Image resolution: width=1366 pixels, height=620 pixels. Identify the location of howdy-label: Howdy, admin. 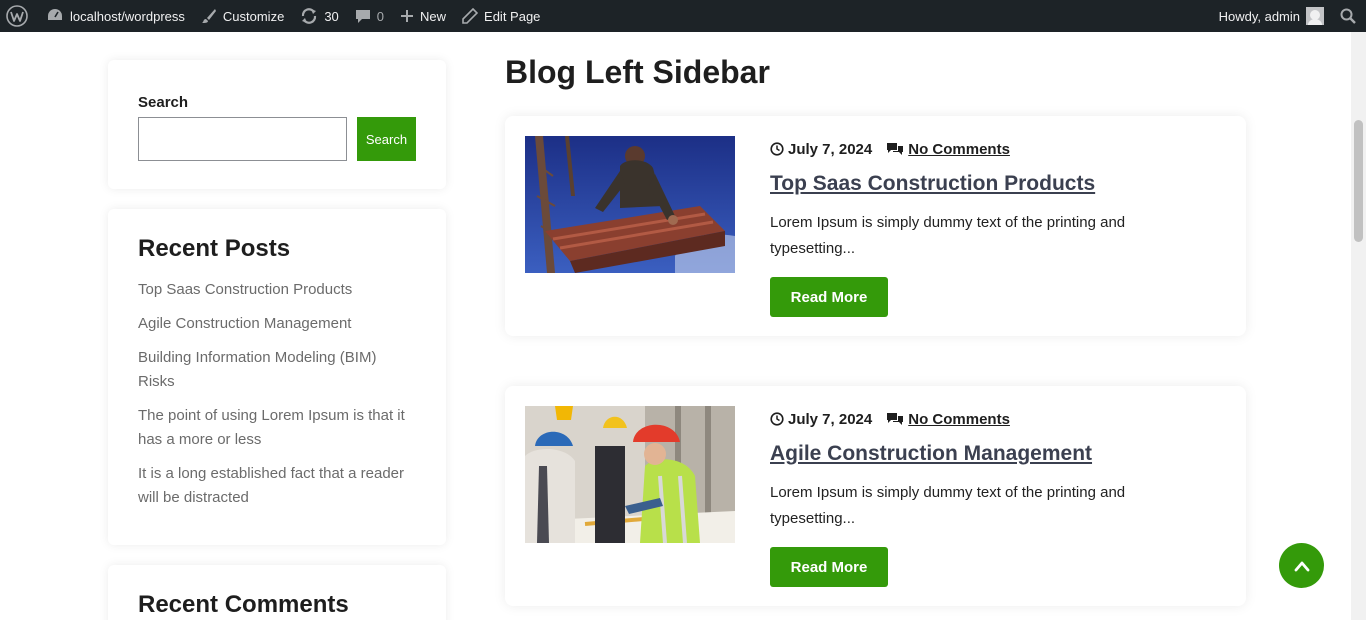
(1259, 16).